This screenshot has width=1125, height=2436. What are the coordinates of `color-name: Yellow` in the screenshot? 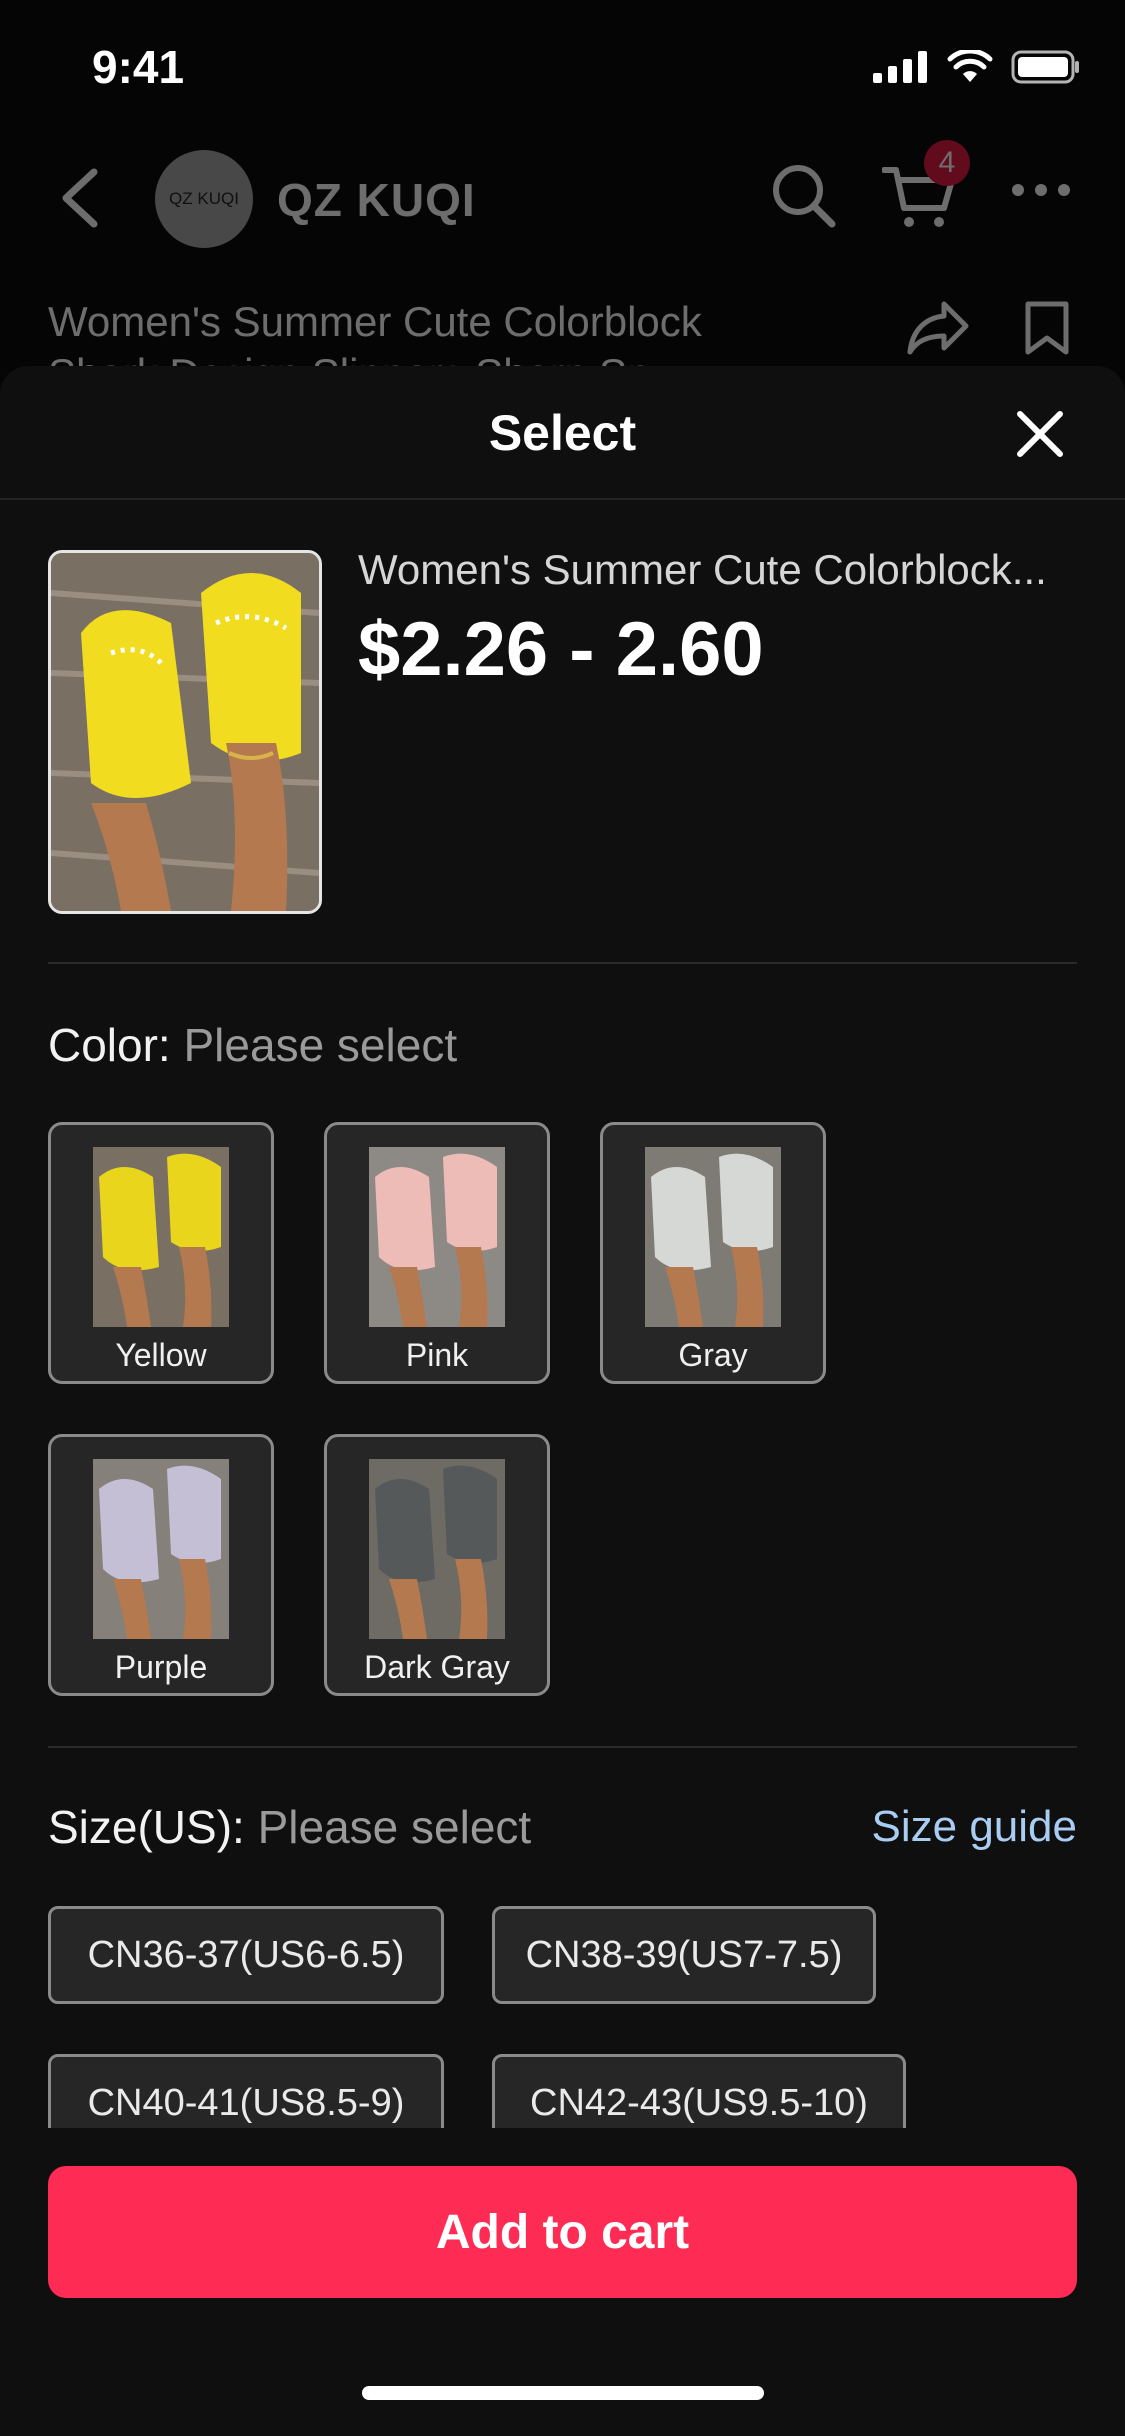 It's located at (161, 1355).